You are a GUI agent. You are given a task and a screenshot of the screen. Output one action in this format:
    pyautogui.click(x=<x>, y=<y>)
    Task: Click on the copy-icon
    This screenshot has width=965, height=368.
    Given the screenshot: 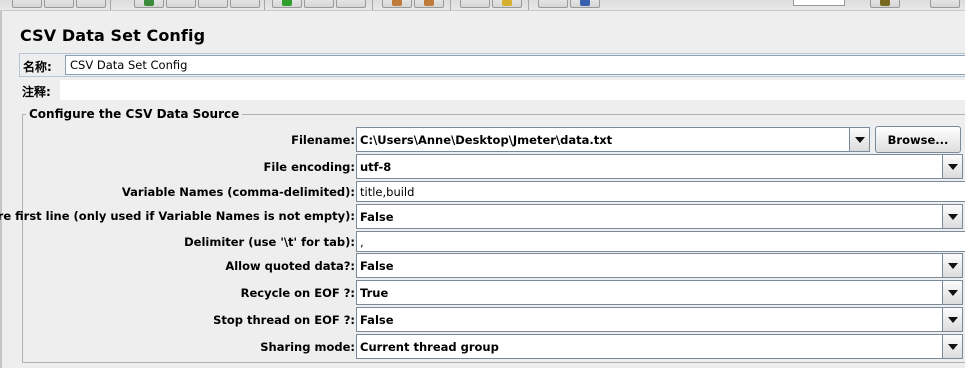 What is the action you would take?
    pyautogui.click(x=149, y=4)
    